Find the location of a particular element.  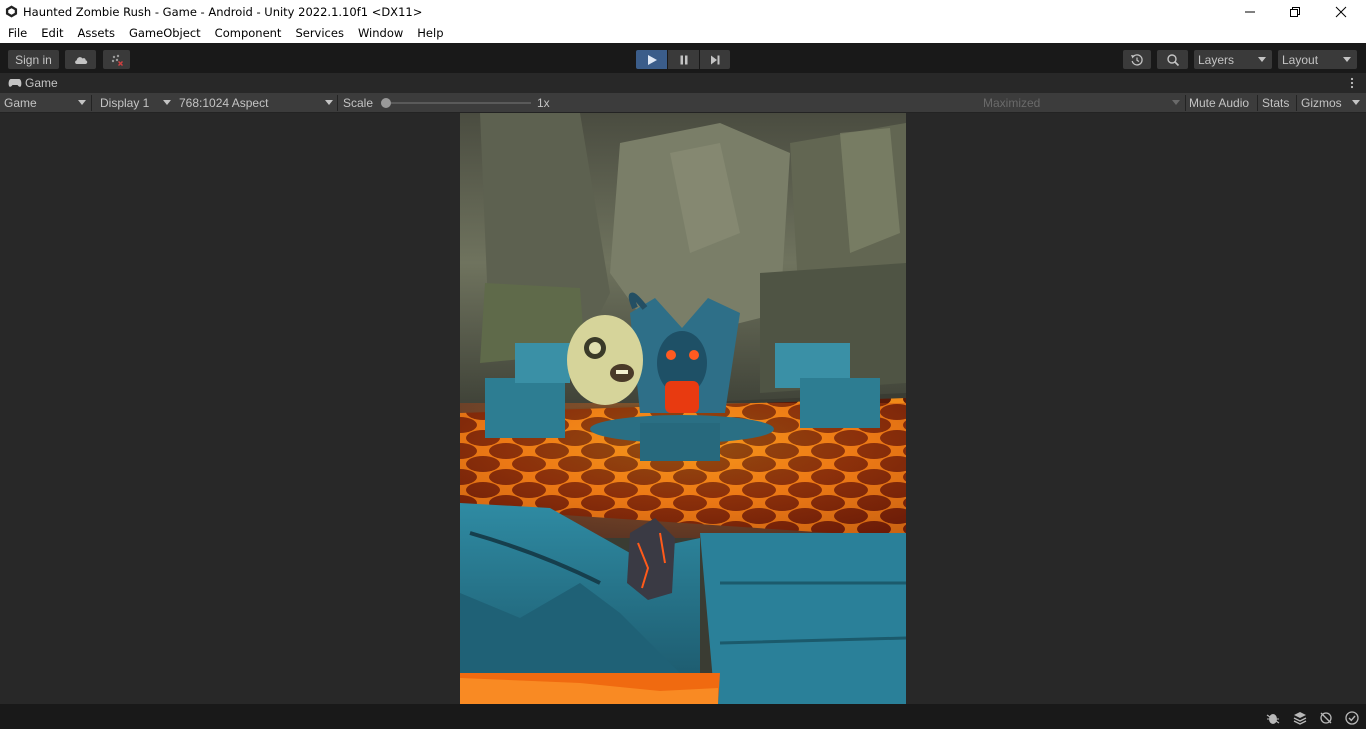

minimize-icon is located at coordinates (1250, 11).